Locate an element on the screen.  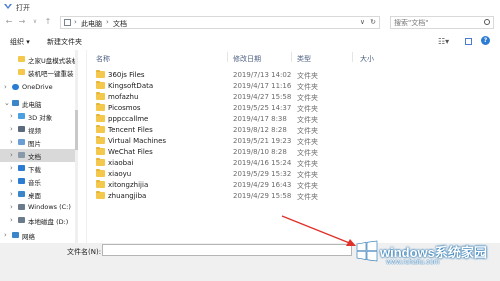
pane-divider is located at coordinates (86, 146).